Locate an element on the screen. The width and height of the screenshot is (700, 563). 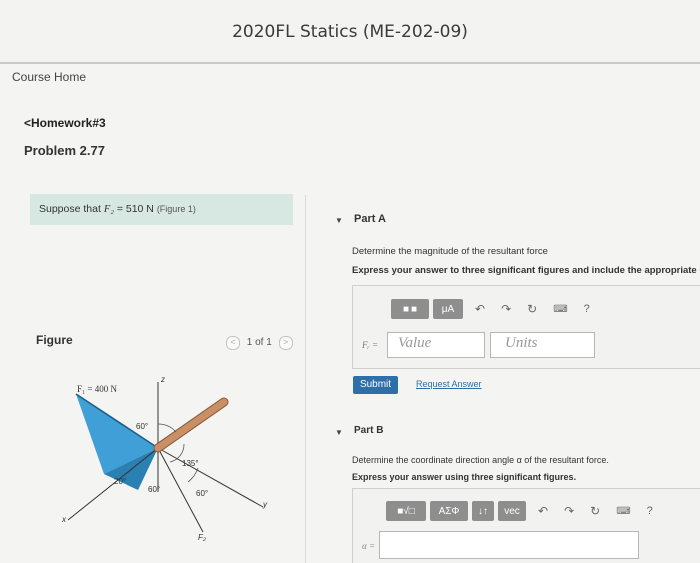
figure-reference-link: (Figure 1) is located at coordinates (176, 209).